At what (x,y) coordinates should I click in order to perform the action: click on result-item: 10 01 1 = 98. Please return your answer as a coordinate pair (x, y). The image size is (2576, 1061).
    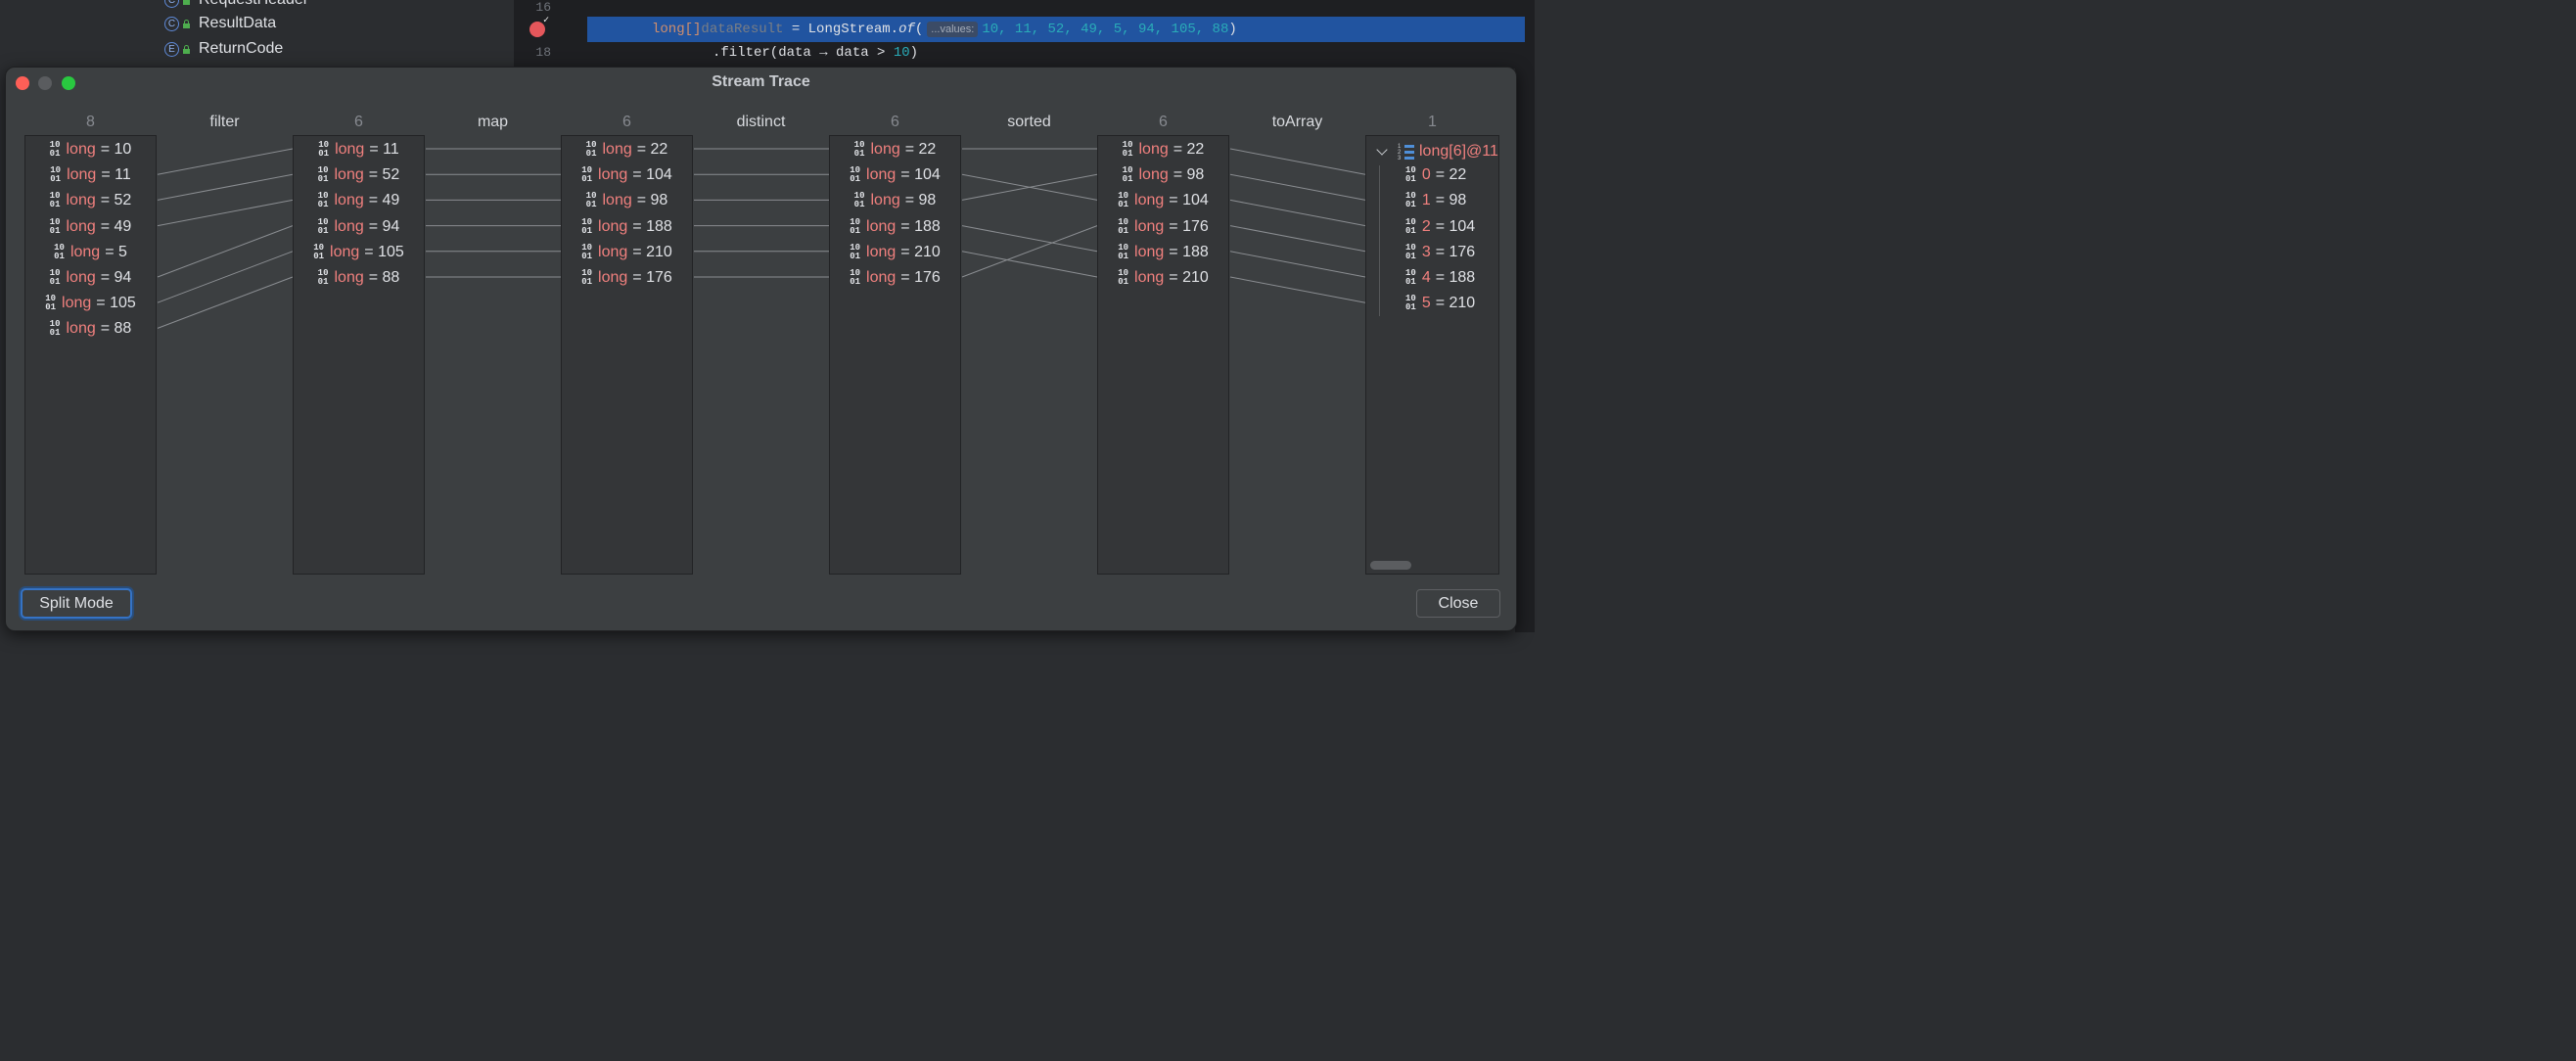
    Looking at the image, I should click on (1435, 200).